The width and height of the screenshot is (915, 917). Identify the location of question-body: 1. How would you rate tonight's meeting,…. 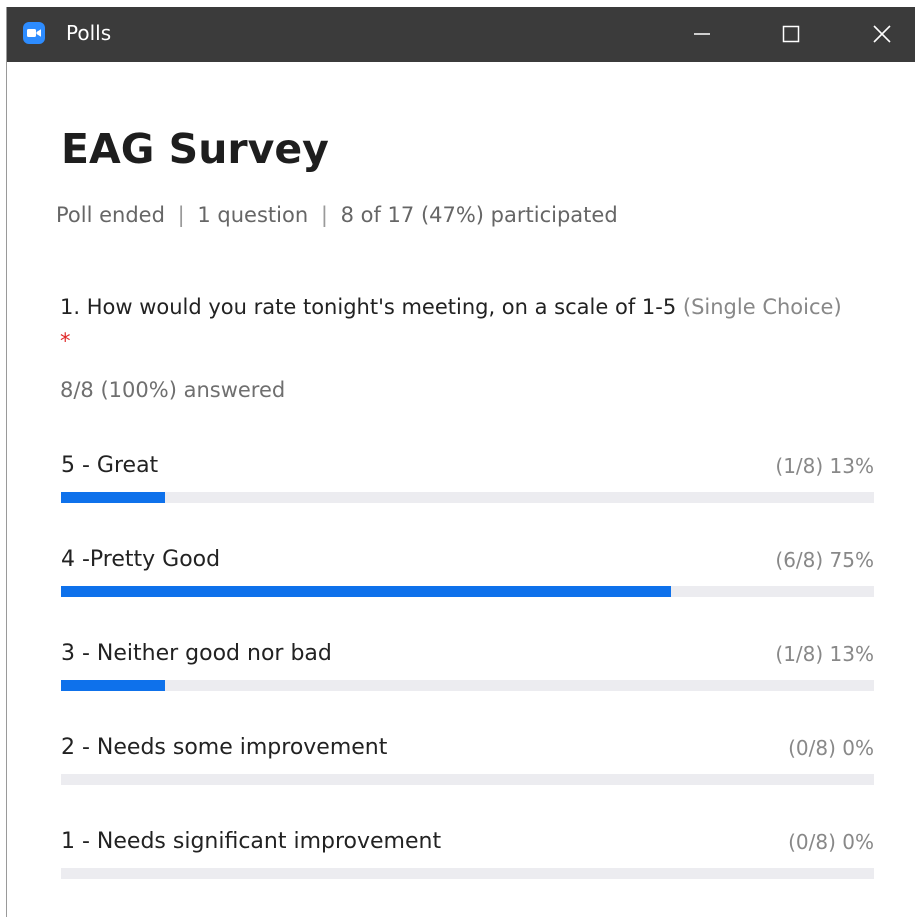
(368, 307).